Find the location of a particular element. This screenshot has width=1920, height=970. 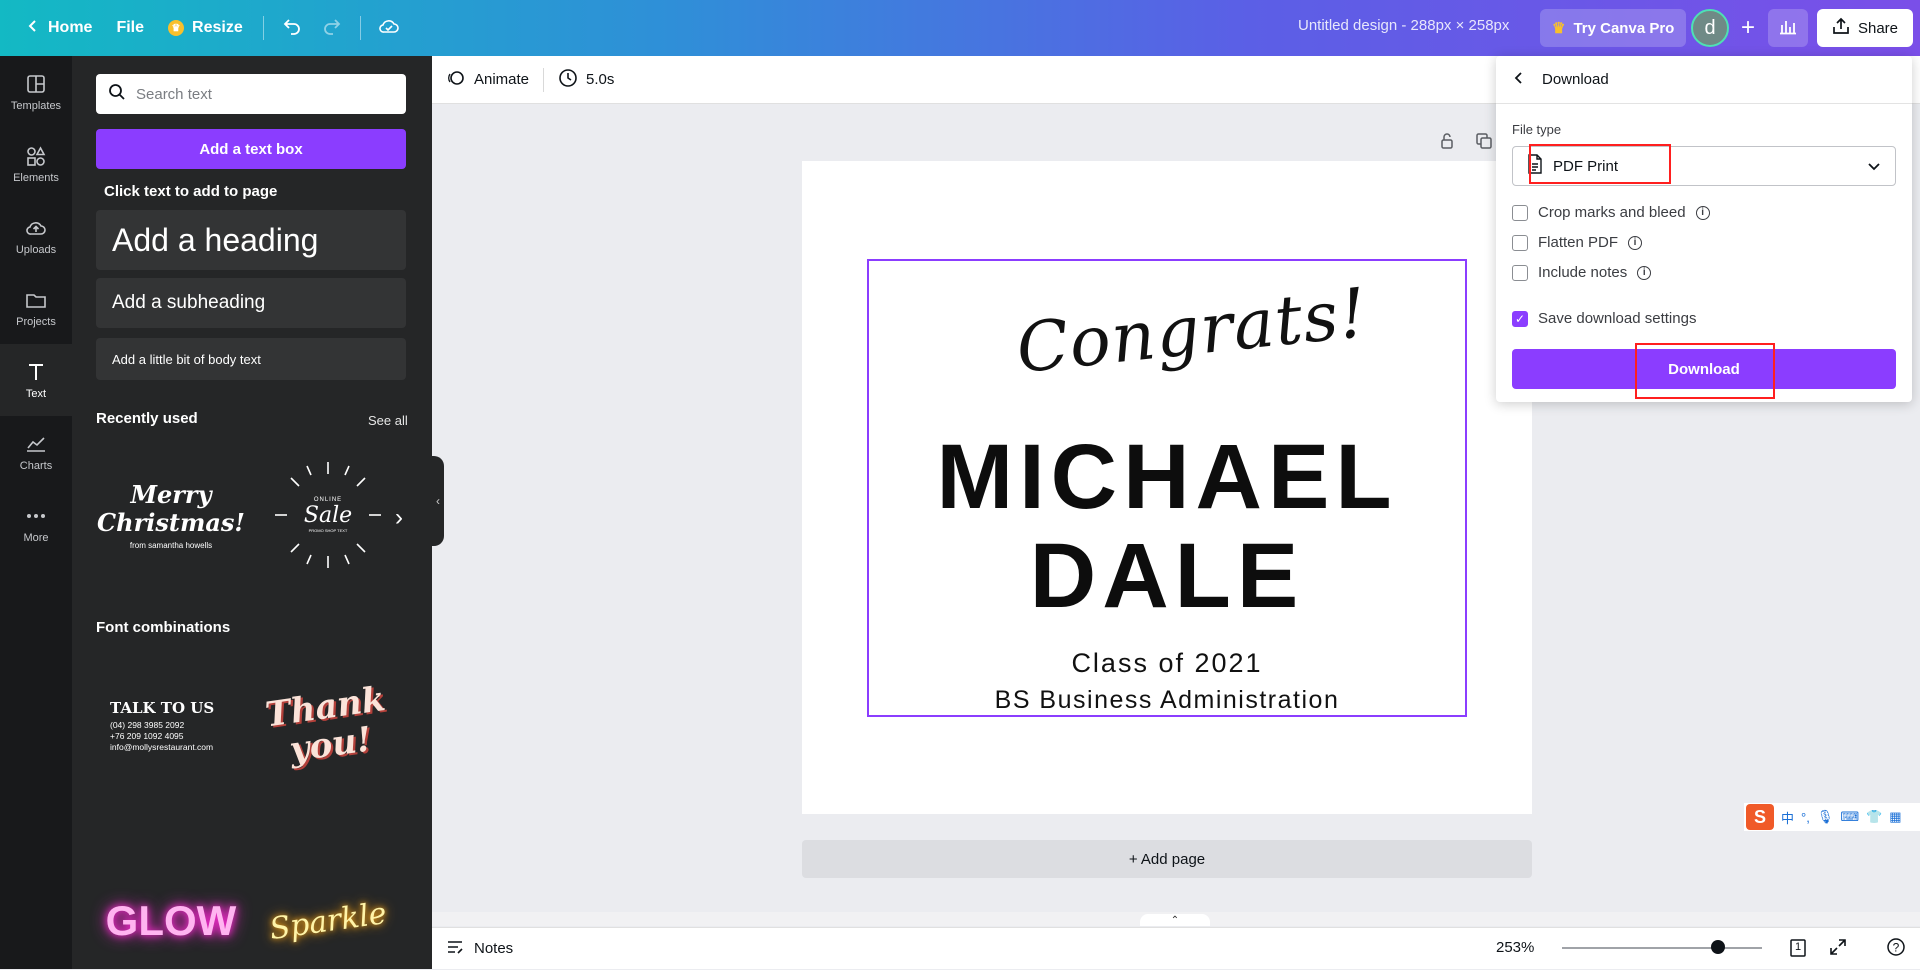

add-collaborator-button: + is located at coordinates (1748, 28).